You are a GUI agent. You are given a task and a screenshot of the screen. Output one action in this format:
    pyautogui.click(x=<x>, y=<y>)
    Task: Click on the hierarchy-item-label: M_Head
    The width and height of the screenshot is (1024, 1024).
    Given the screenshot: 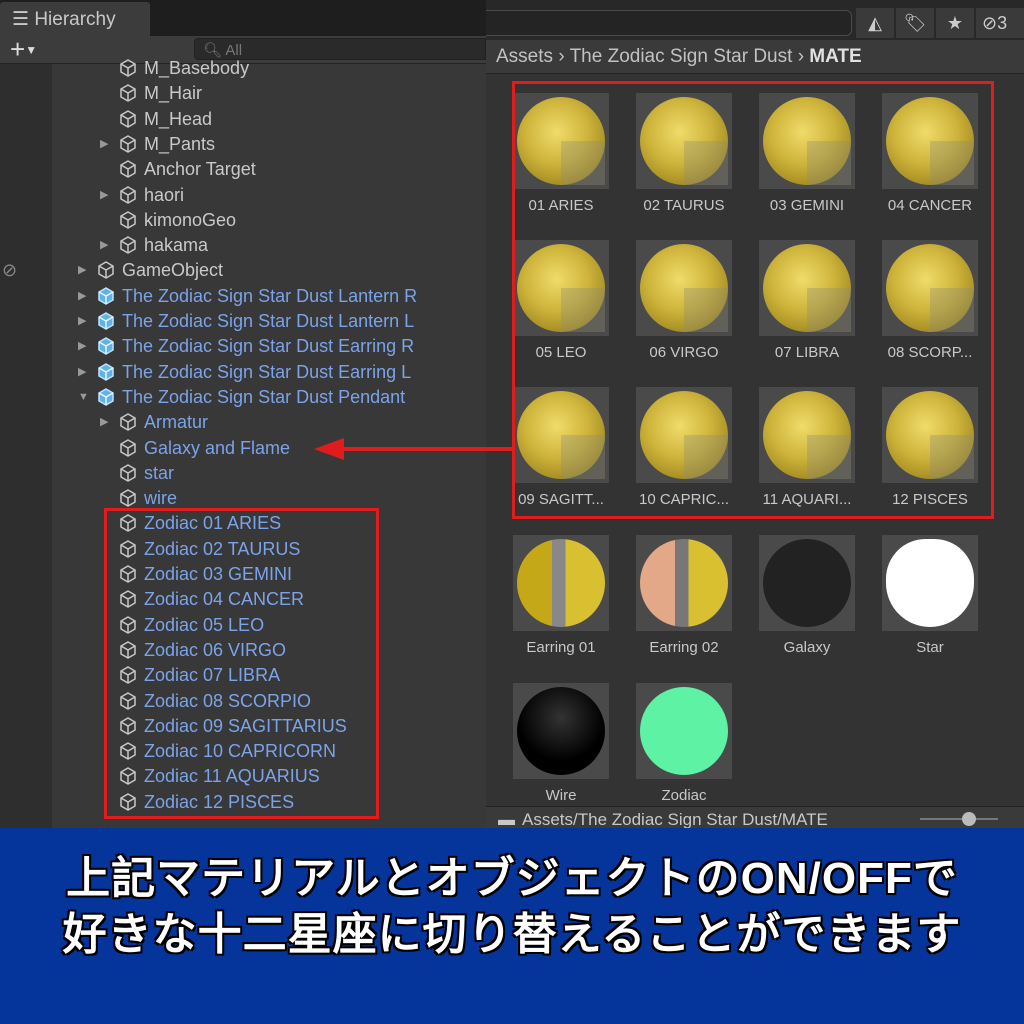 What is the action you would take?
    pyautogui.click(x=178, y=118)
    